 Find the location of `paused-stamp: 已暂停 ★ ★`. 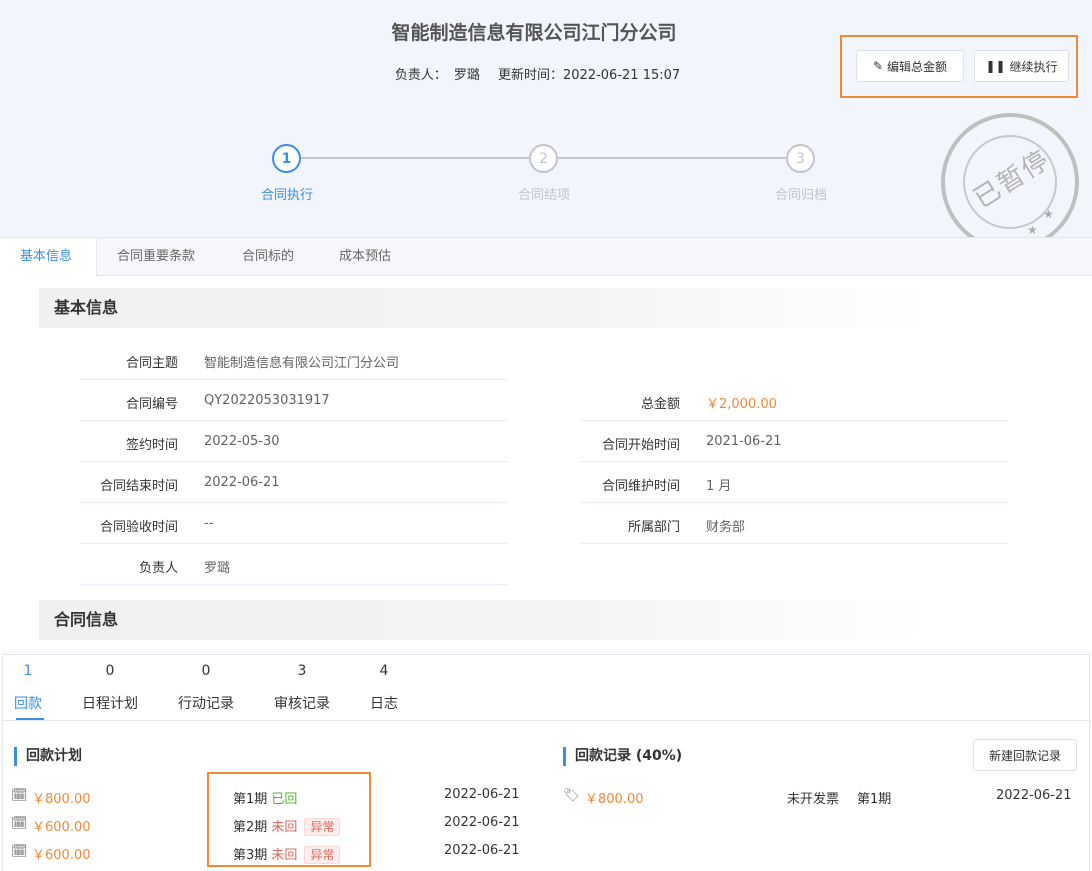

paused-stamp: 已暂停 ★ ★ is located at coordinates (1010, 182).